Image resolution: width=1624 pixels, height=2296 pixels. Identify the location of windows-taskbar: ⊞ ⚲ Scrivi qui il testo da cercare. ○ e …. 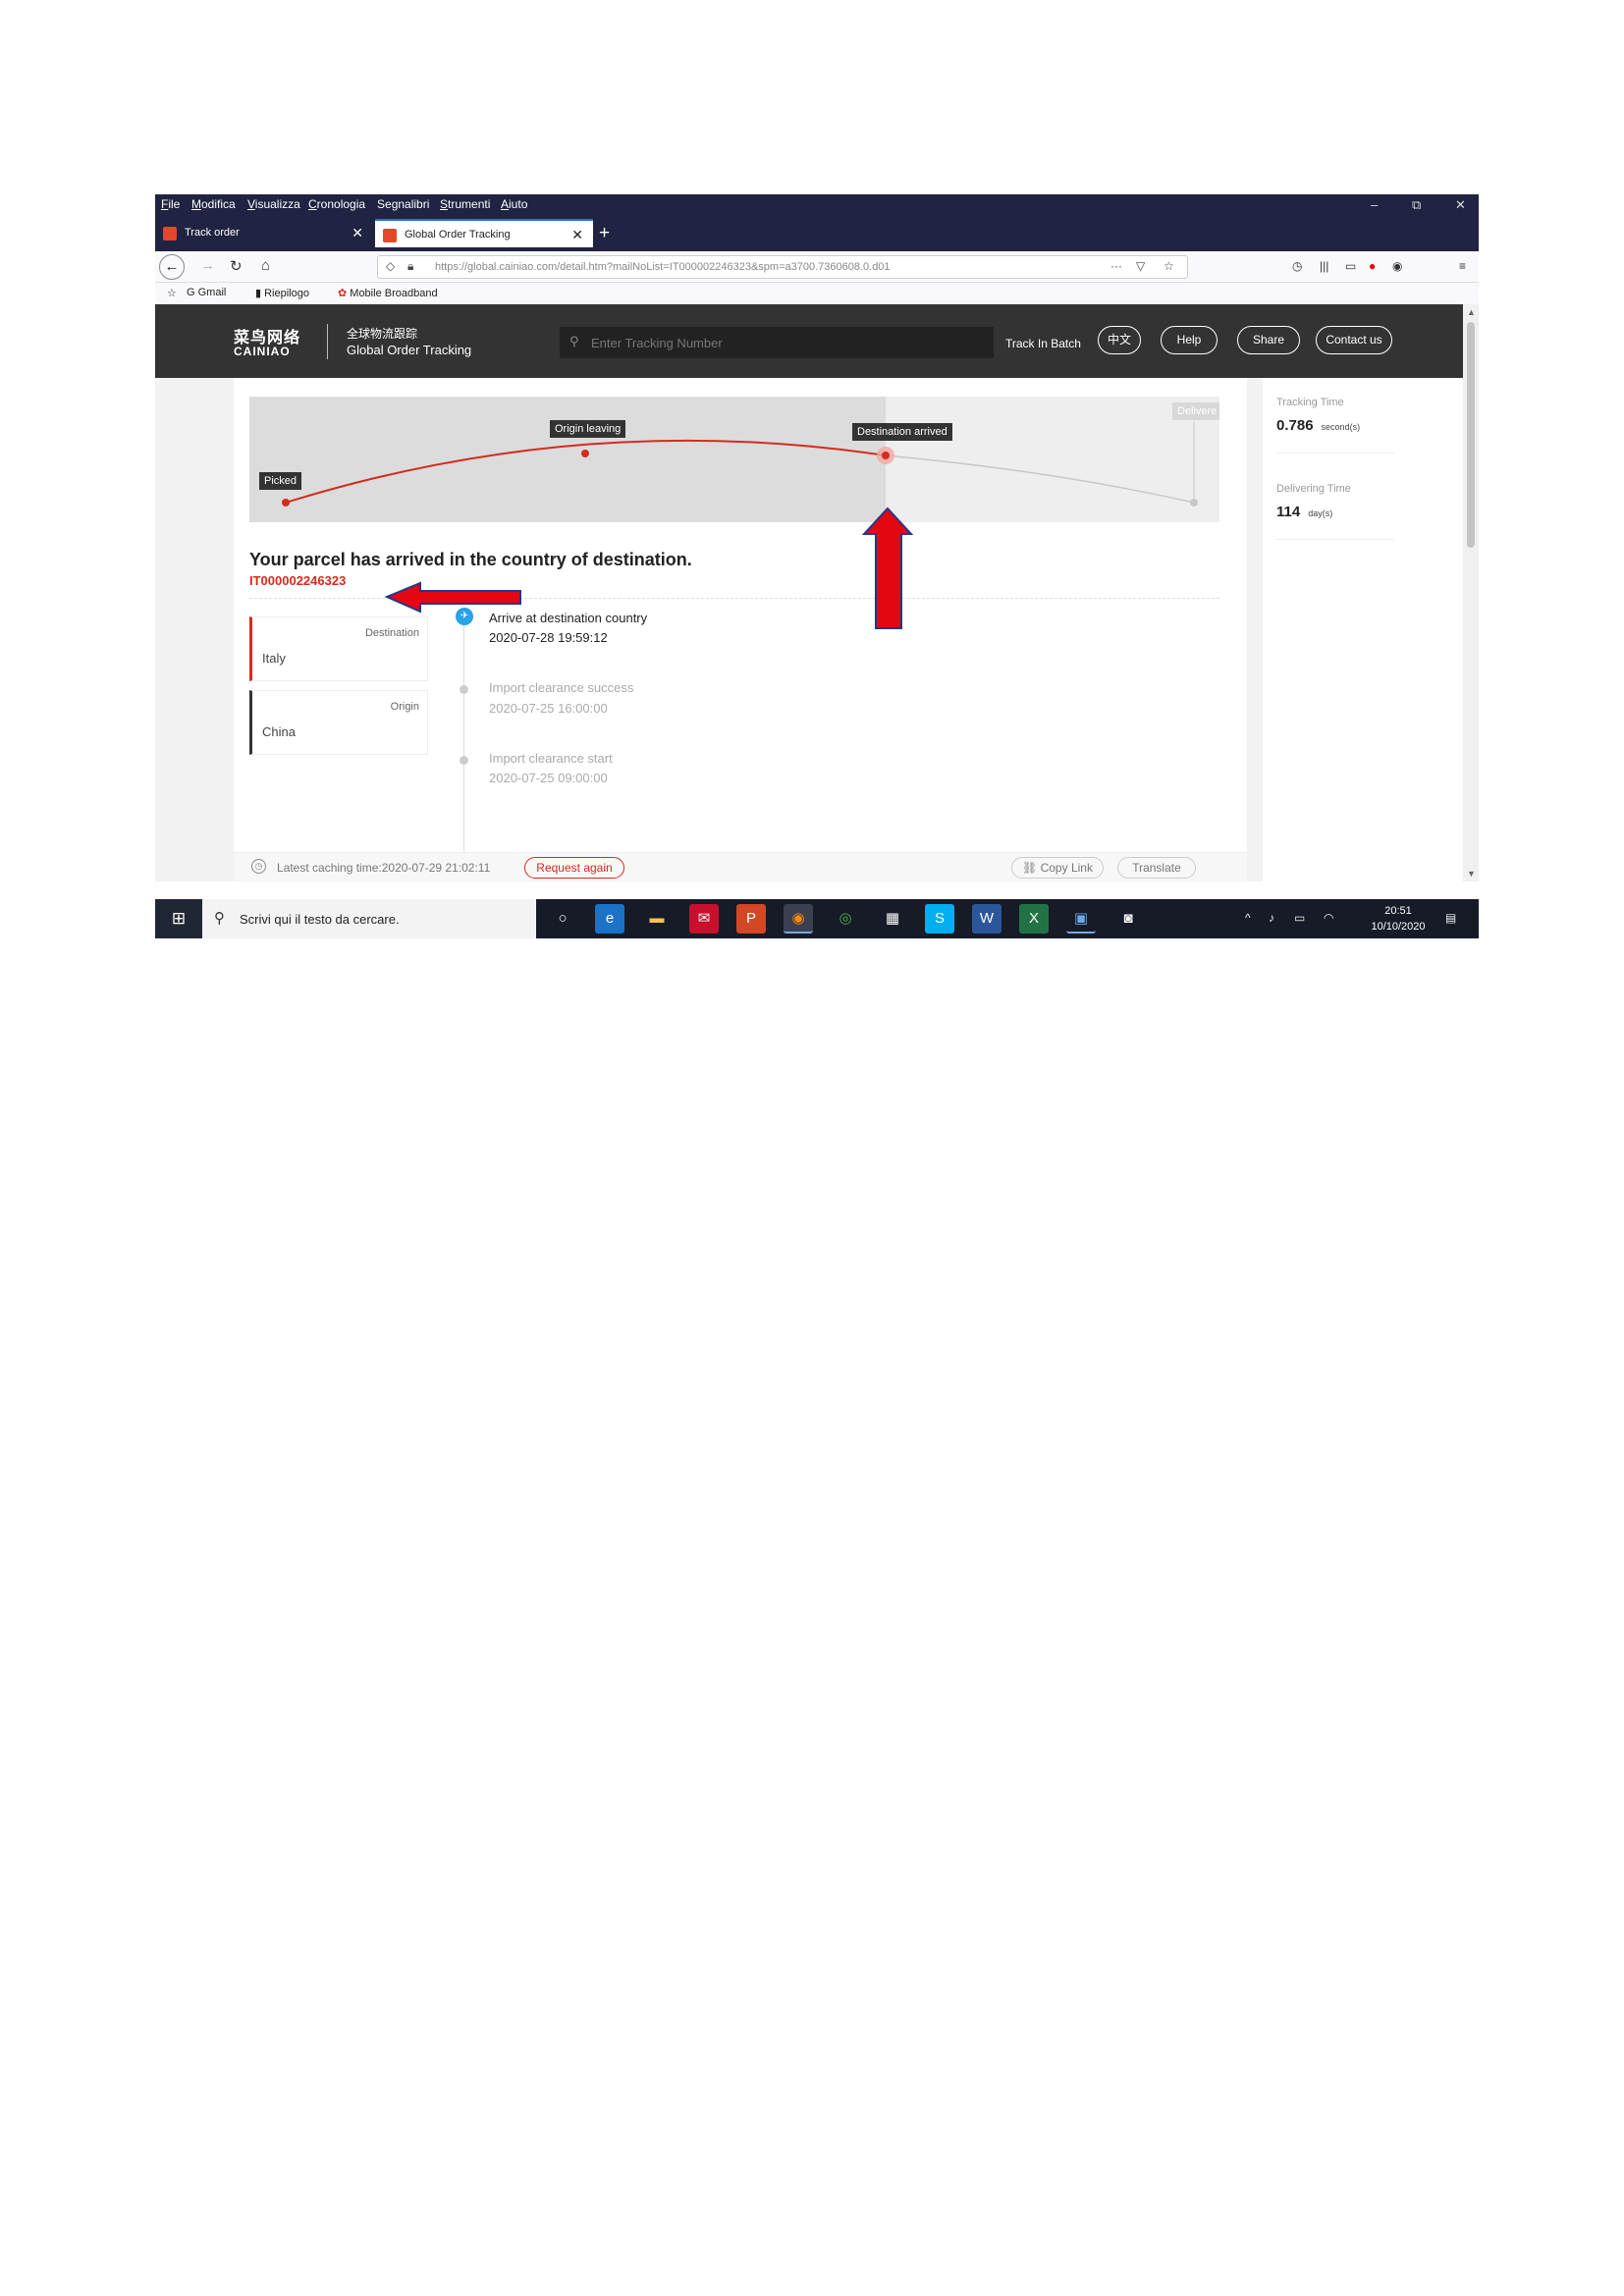
(817, 918).